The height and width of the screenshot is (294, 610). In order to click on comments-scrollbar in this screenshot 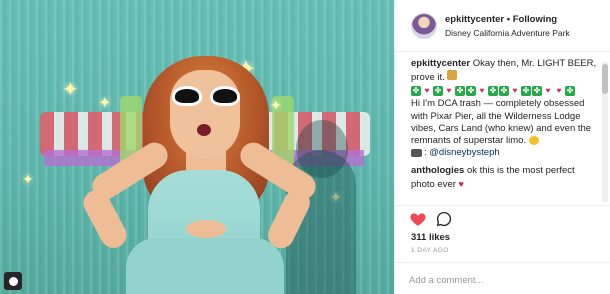, I will do `click(605, 132)`.